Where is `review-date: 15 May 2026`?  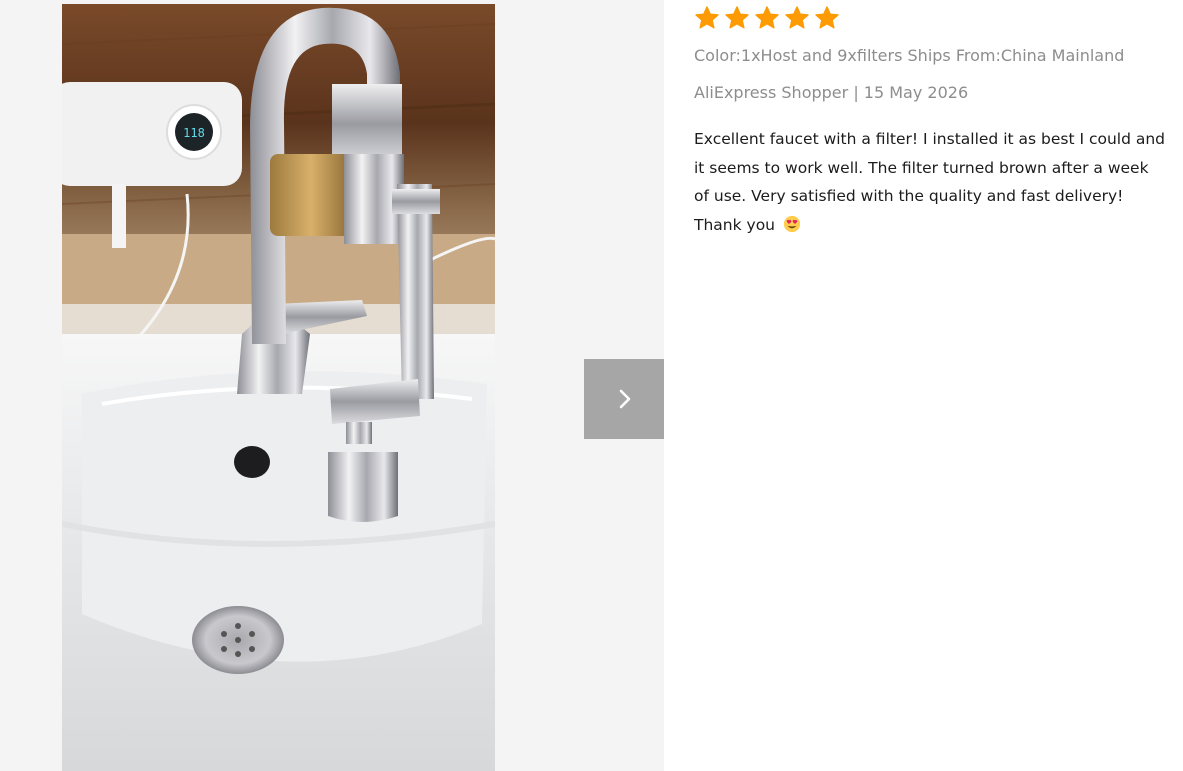 review-date: 15 May 2026 is located at coordinates (916, 92).